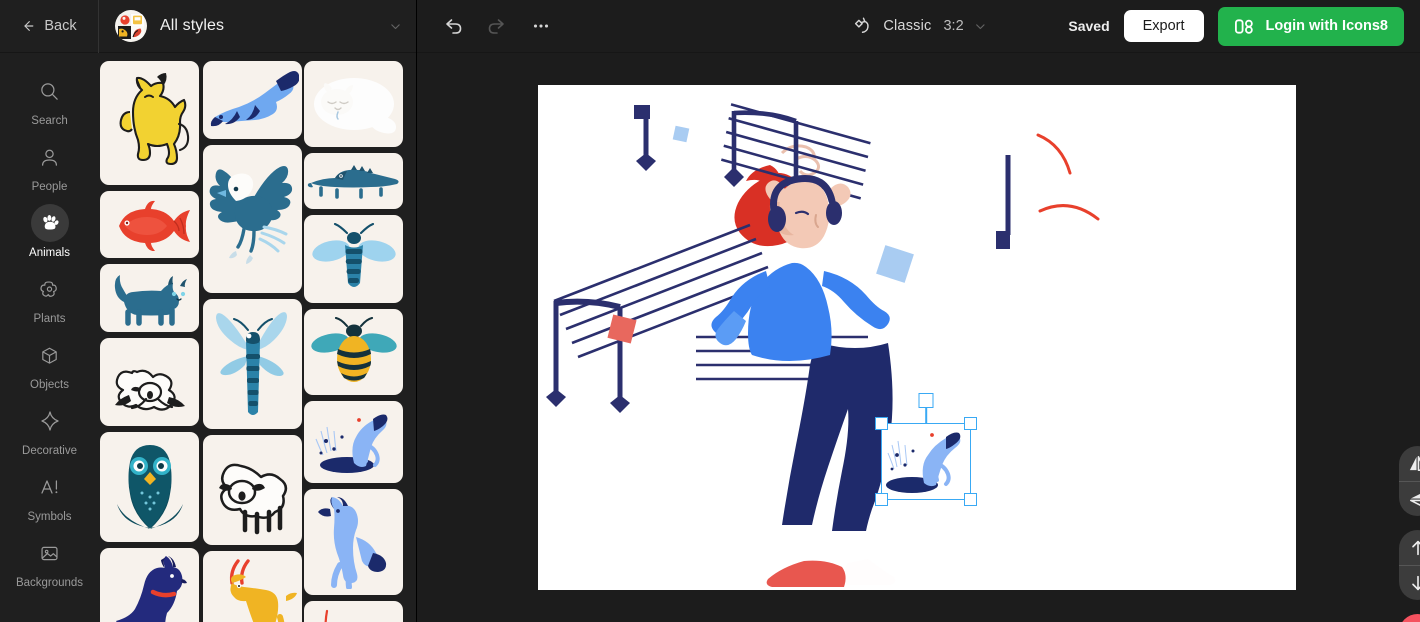  Describe the element at coordinates (149, 123) in the screenshot. I see `thumbnail-yellow-dog-sitting` at that location.